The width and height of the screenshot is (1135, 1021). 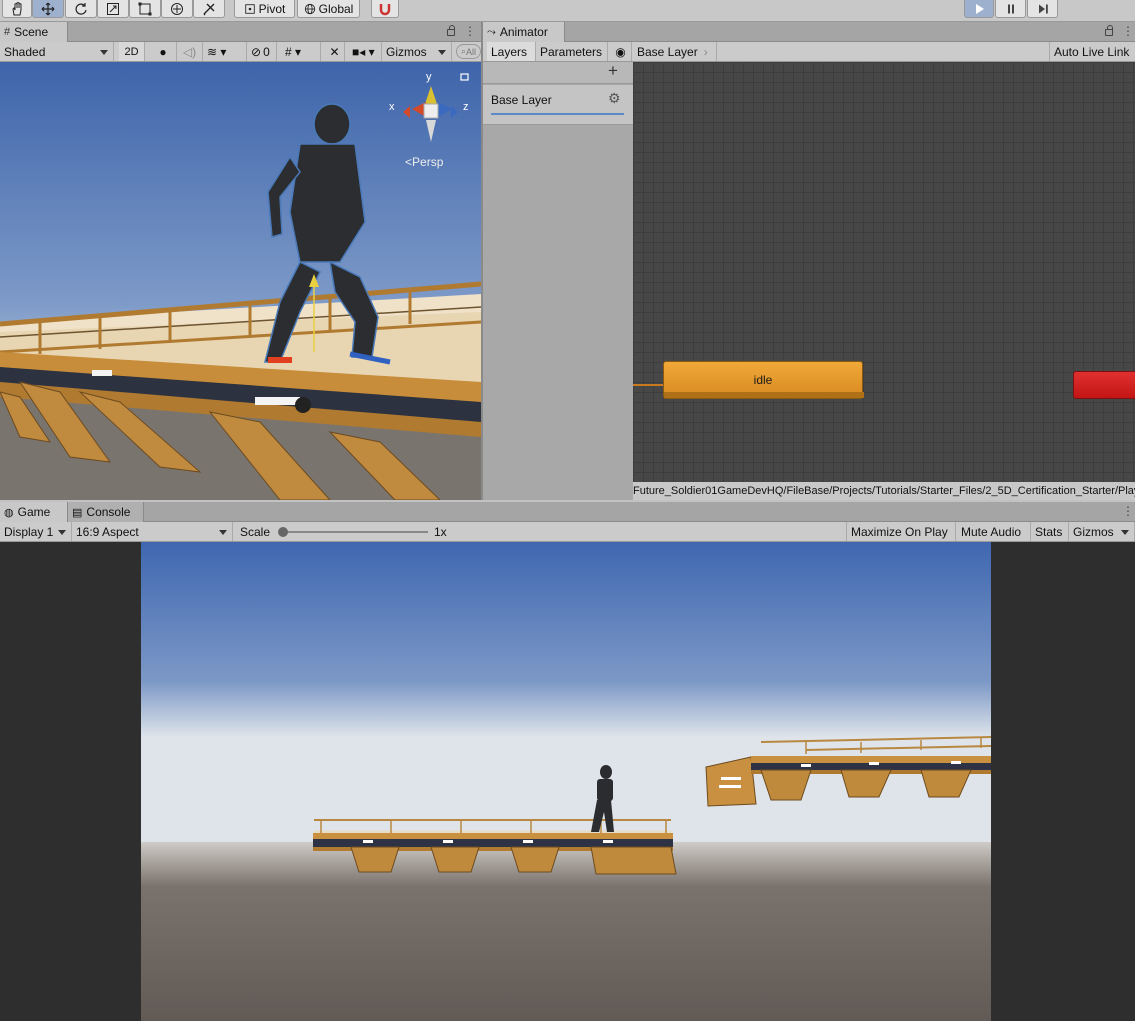 I want to click on layers-header: +, so click(x=558, y=72).